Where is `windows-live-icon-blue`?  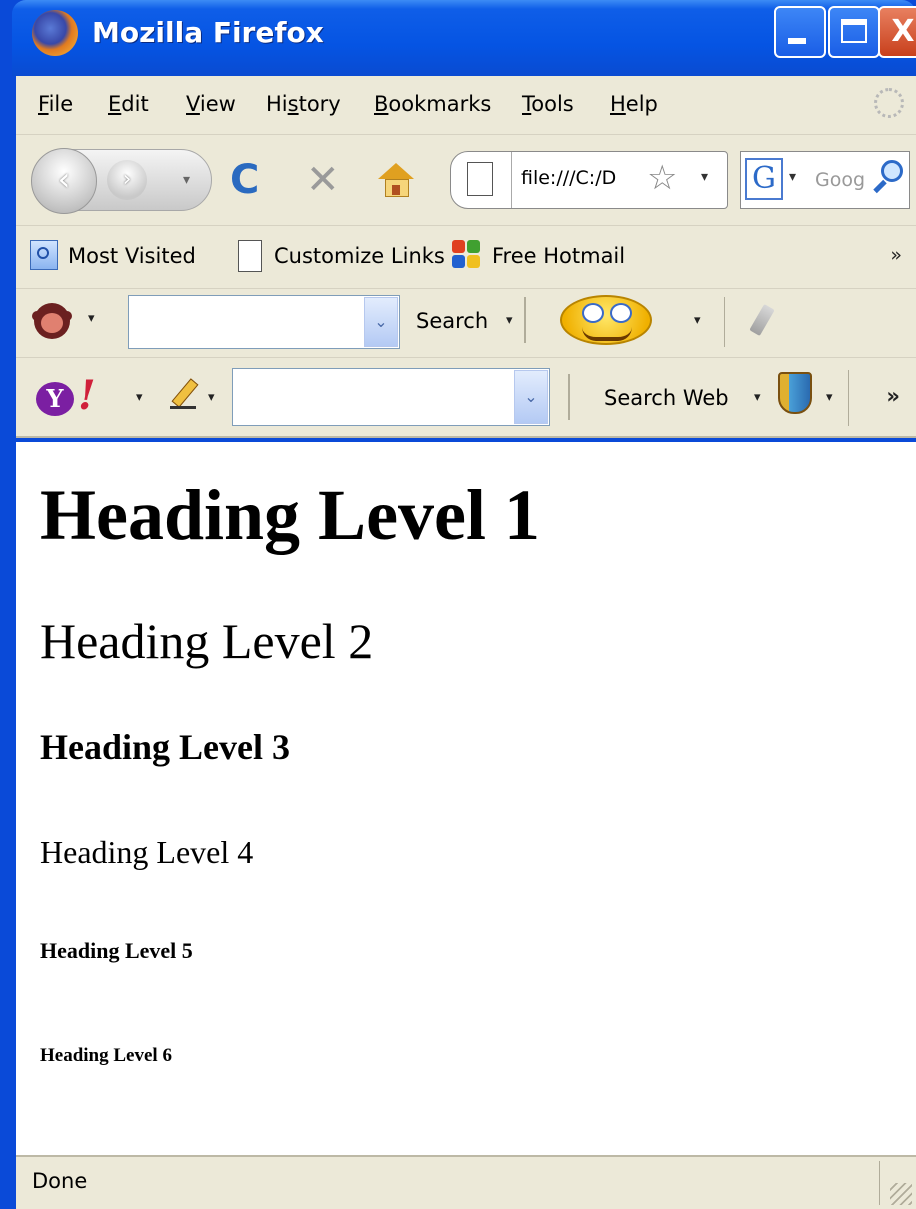 windows-live-icon-blue is located at coordinates (458, 261).